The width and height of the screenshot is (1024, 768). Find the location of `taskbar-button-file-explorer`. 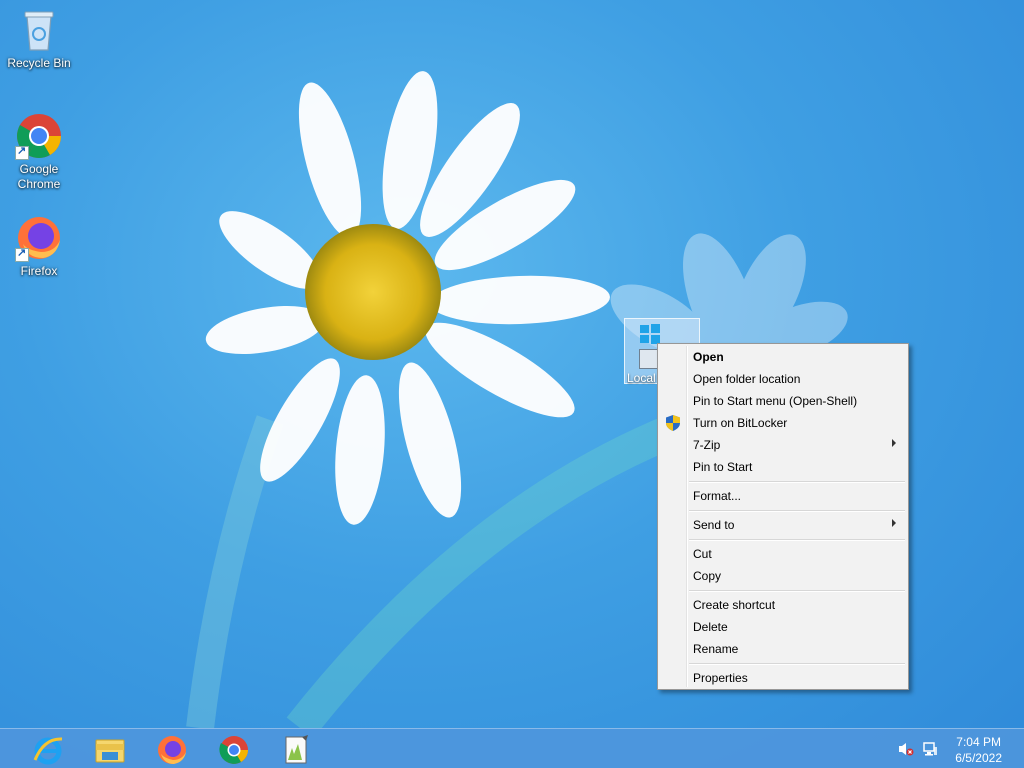

taskbar-button-file-explorer is located at coordinates (106, 749).